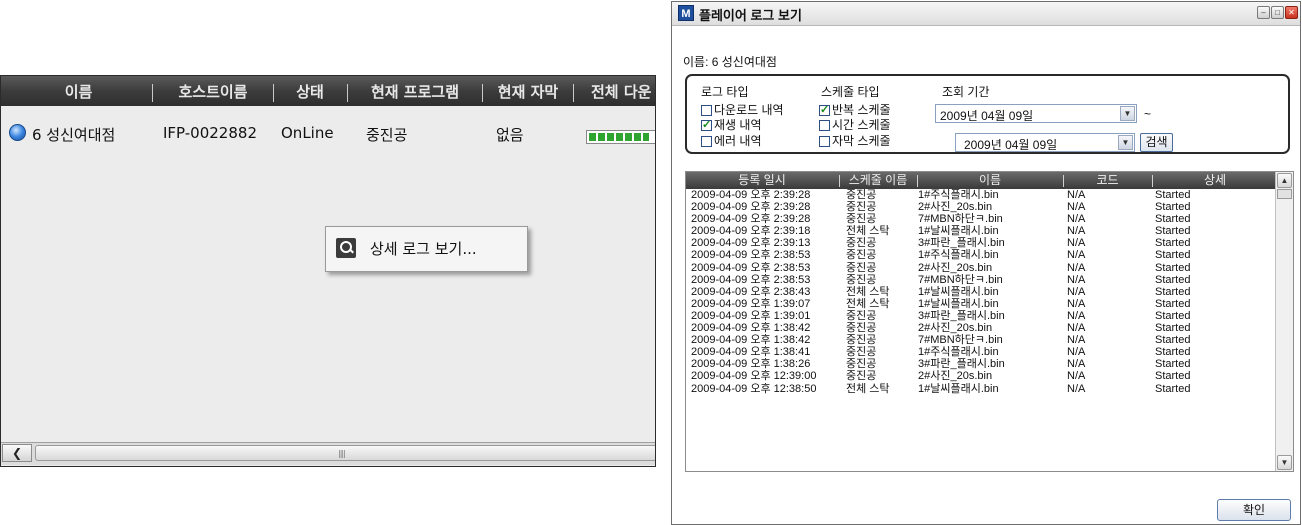  What do you see at coordinates (706, 124) in the screenshot?
I see `checkmark-icon` at bounding box center [706, 124].